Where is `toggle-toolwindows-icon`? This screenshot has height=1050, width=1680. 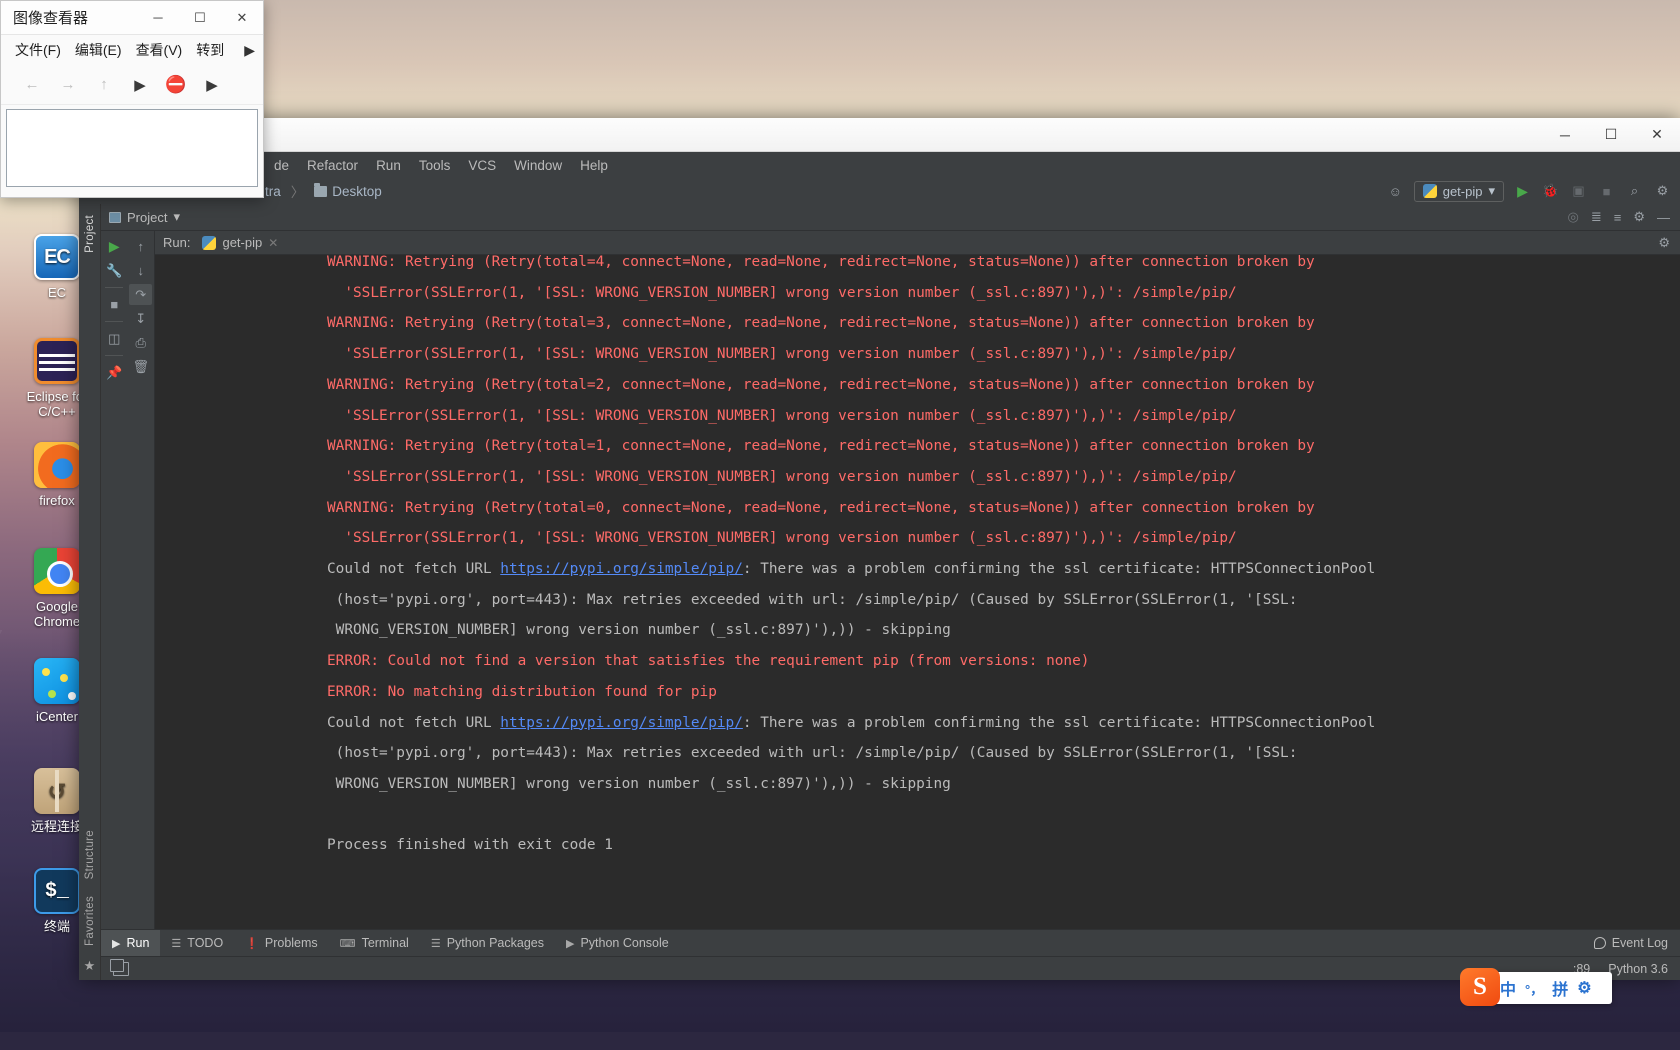 toggle-toolwindows-icon is located at coordinates (119, 967).